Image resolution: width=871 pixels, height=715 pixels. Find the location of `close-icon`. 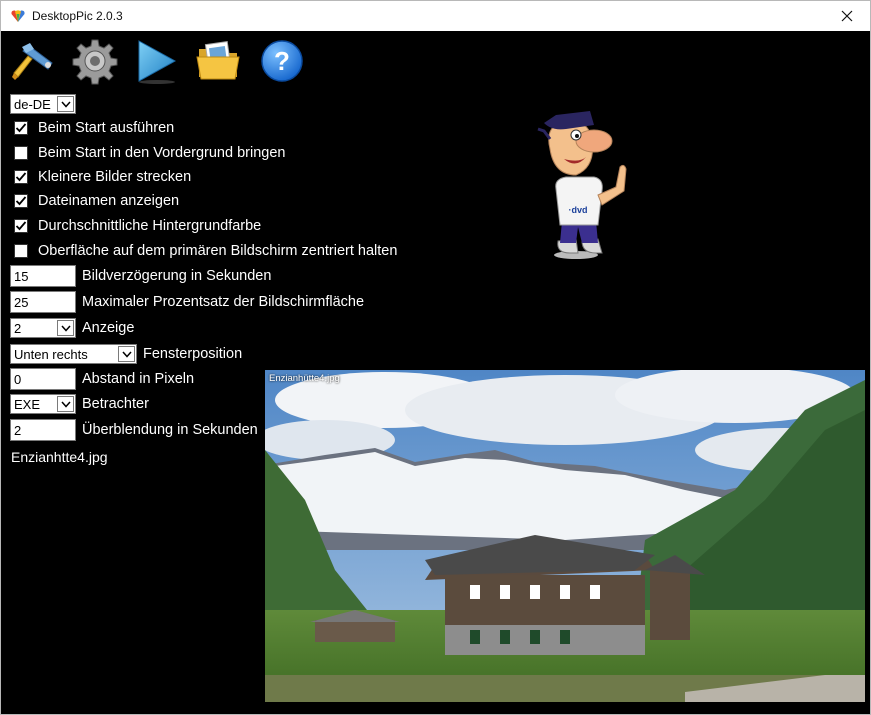

close-icon is located at coordinates (847, 16).